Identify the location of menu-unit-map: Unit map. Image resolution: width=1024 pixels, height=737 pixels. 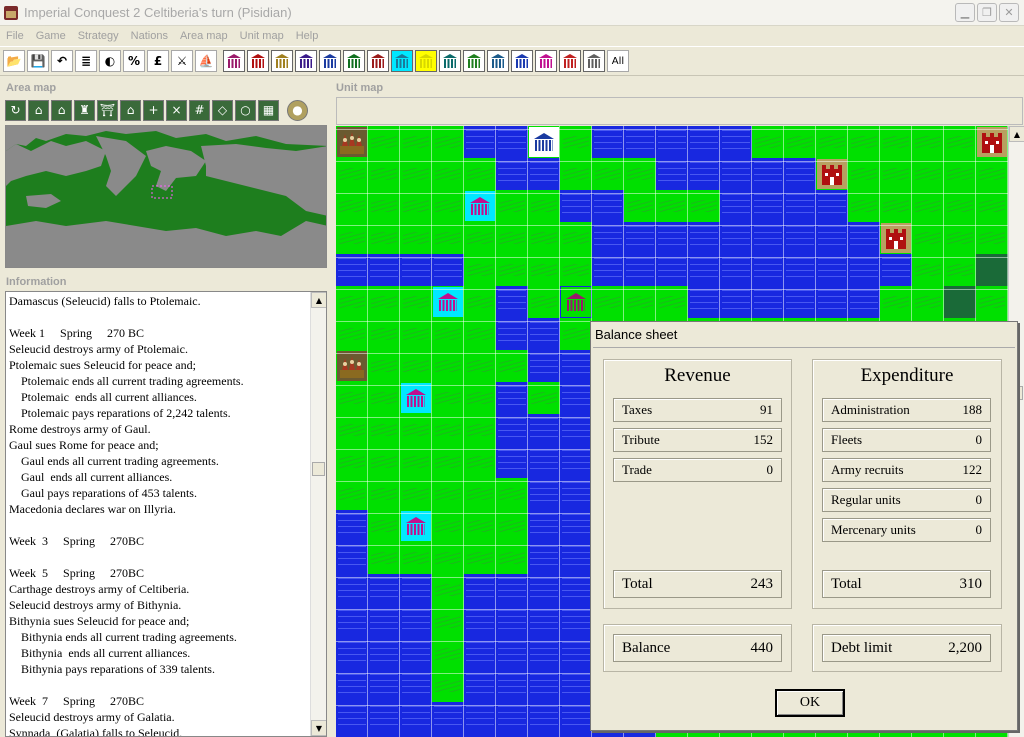
(262, 36).